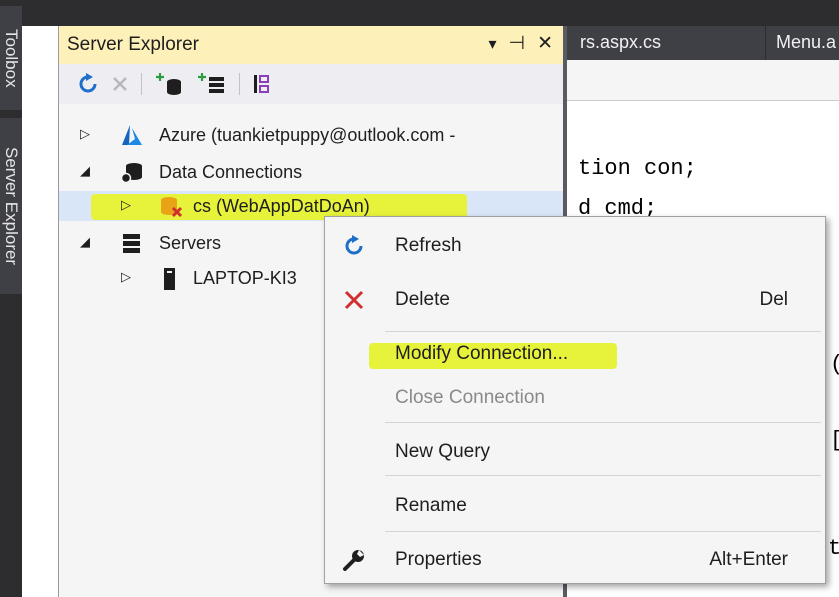 Image resolution: width=839 pixels, height=597 pixels. Describe the element at coordinates (133, 44) in the screenshot. I see `panel-title: Server Explorer` at that location.